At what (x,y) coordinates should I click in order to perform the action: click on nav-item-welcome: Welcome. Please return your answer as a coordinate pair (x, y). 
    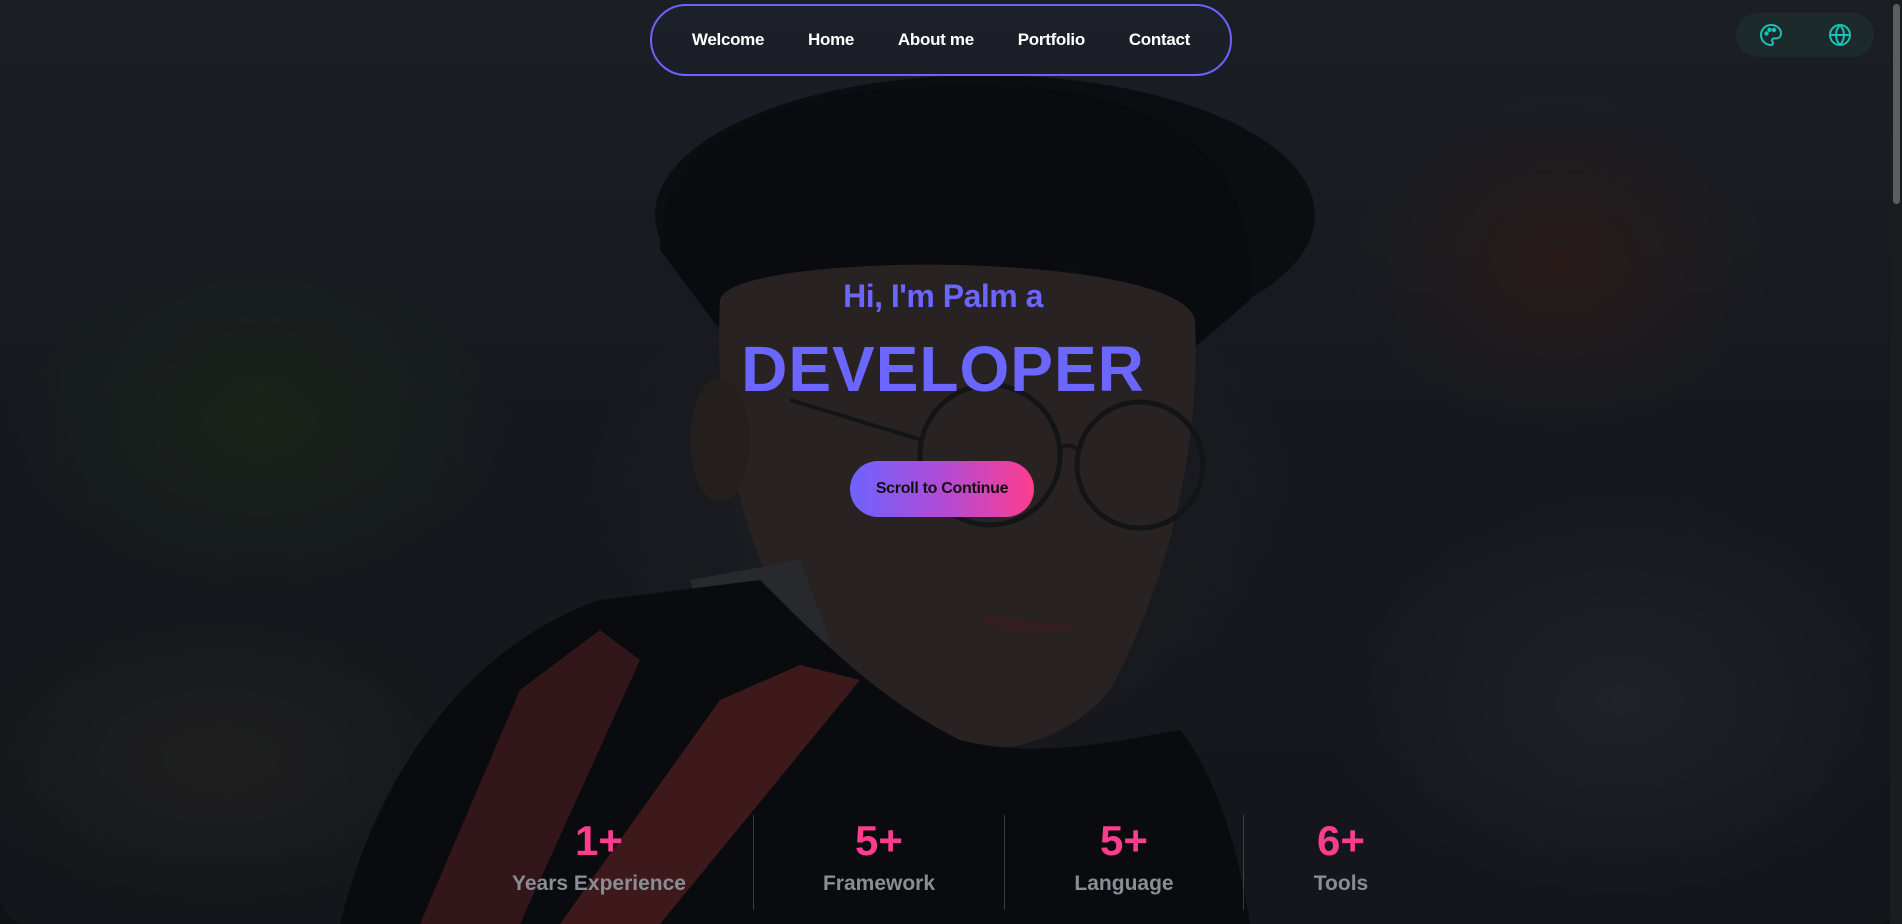
    Looking at the image, I should click on (728, 40).